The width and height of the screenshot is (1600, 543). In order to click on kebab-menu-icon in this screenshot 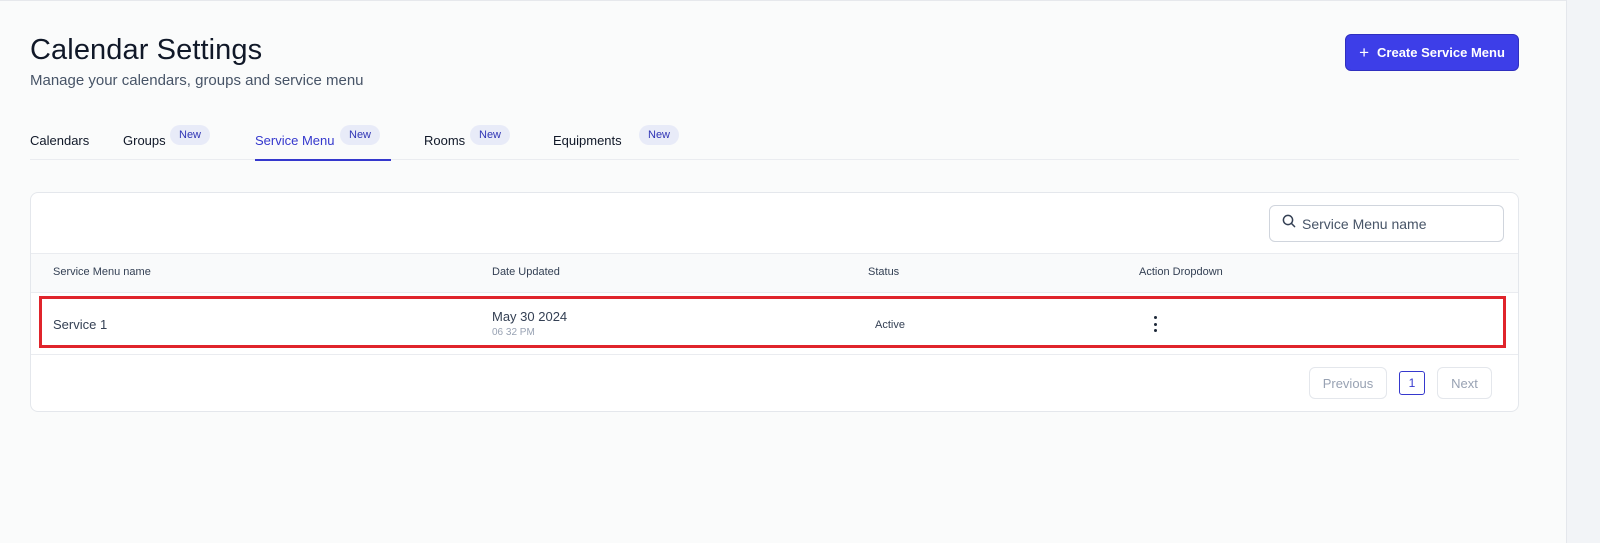, I will do `click(1155, 324)`.